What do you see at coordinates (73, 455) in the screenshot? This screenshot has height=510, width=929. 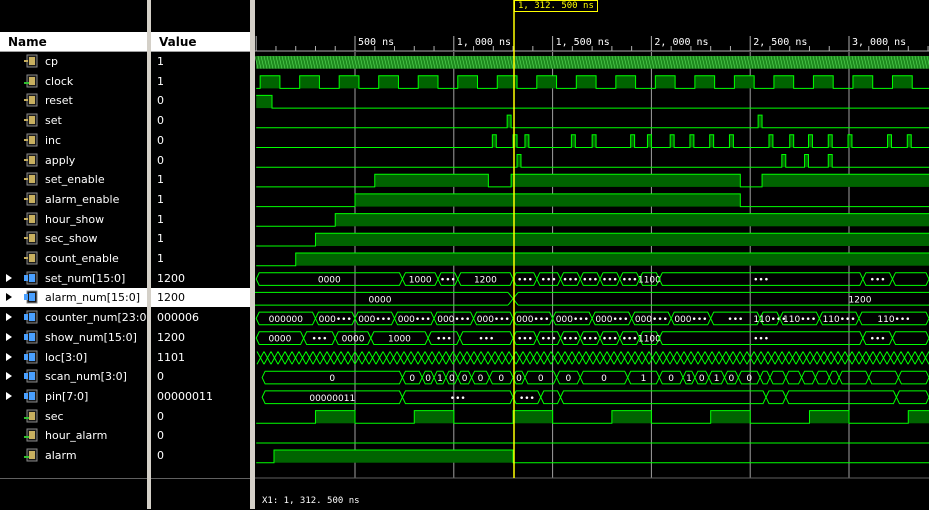 I see `signal-row: alarm` at bounding box center [73, 455].